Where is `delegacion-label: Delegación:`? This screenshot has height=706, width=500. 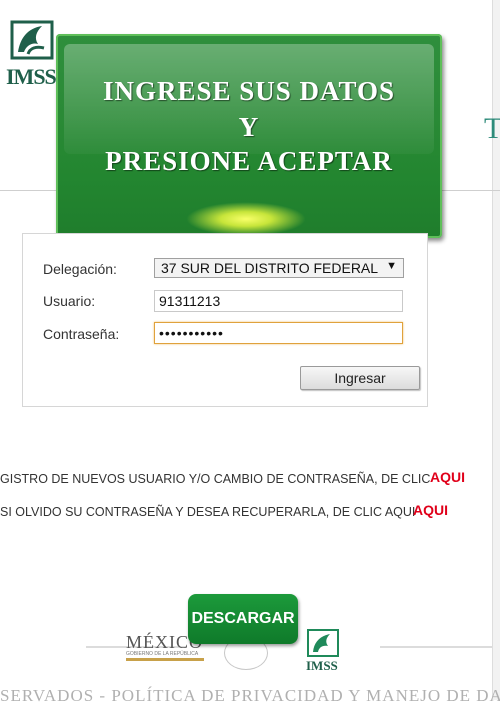
delegacion-label: Delegación: is located at coordinates (80, 269).